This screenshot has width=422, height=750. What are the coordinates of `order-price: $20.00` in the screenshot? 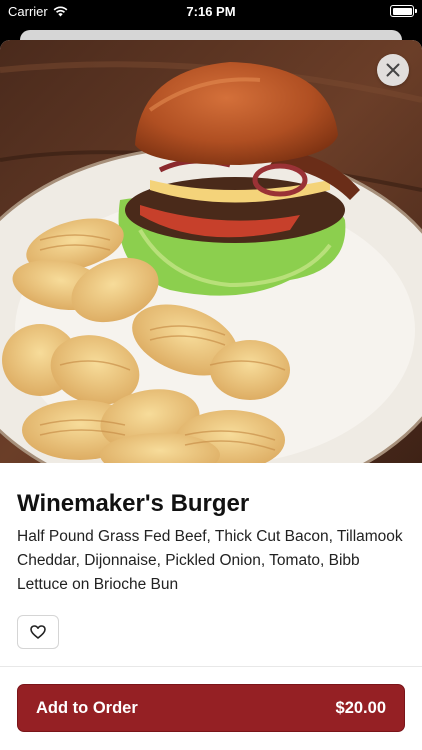 It's located at (360, 707).